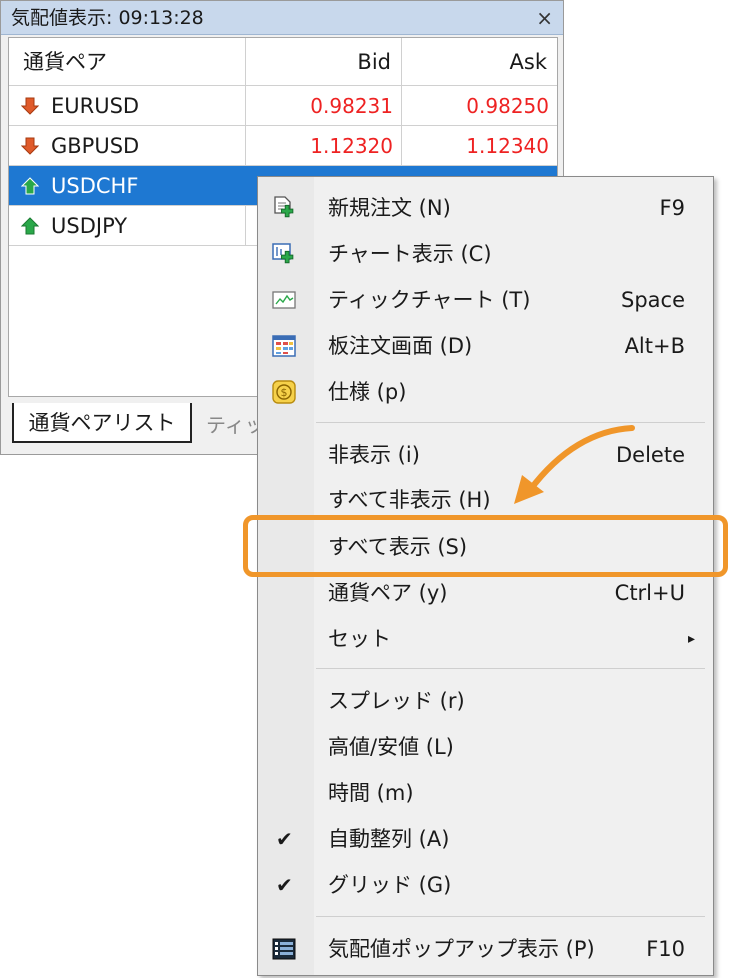  What do you see at coordinates (95, 186) in the screenshot?
I see `symbol-name: USDCHF` at bounding box center [95, 186].